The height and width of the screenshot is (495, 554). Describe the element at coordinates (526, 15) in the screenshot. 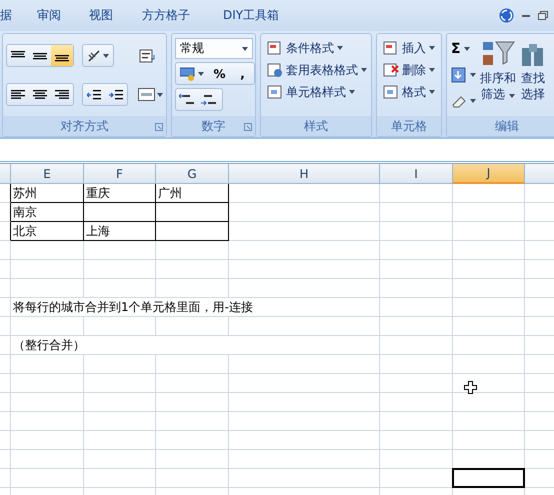

I see `minimize-icon` at that location.